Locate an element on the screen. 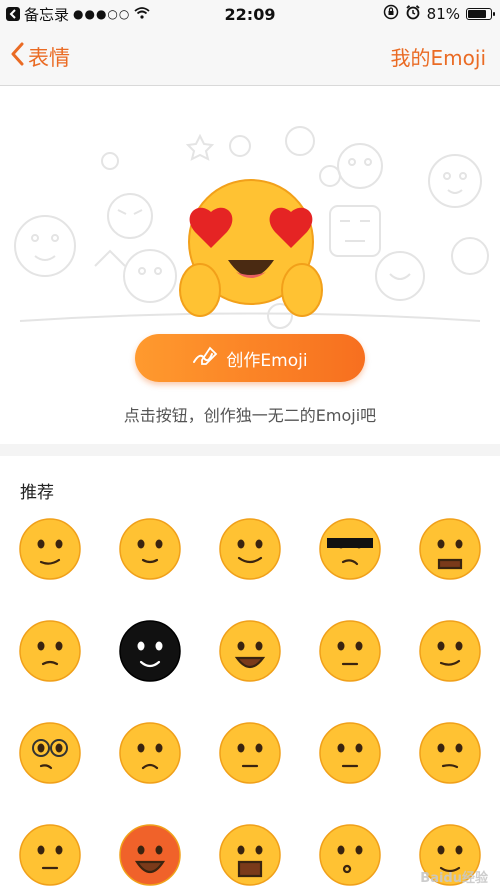  smug-face-emoji is located at coordinates (50, 855).